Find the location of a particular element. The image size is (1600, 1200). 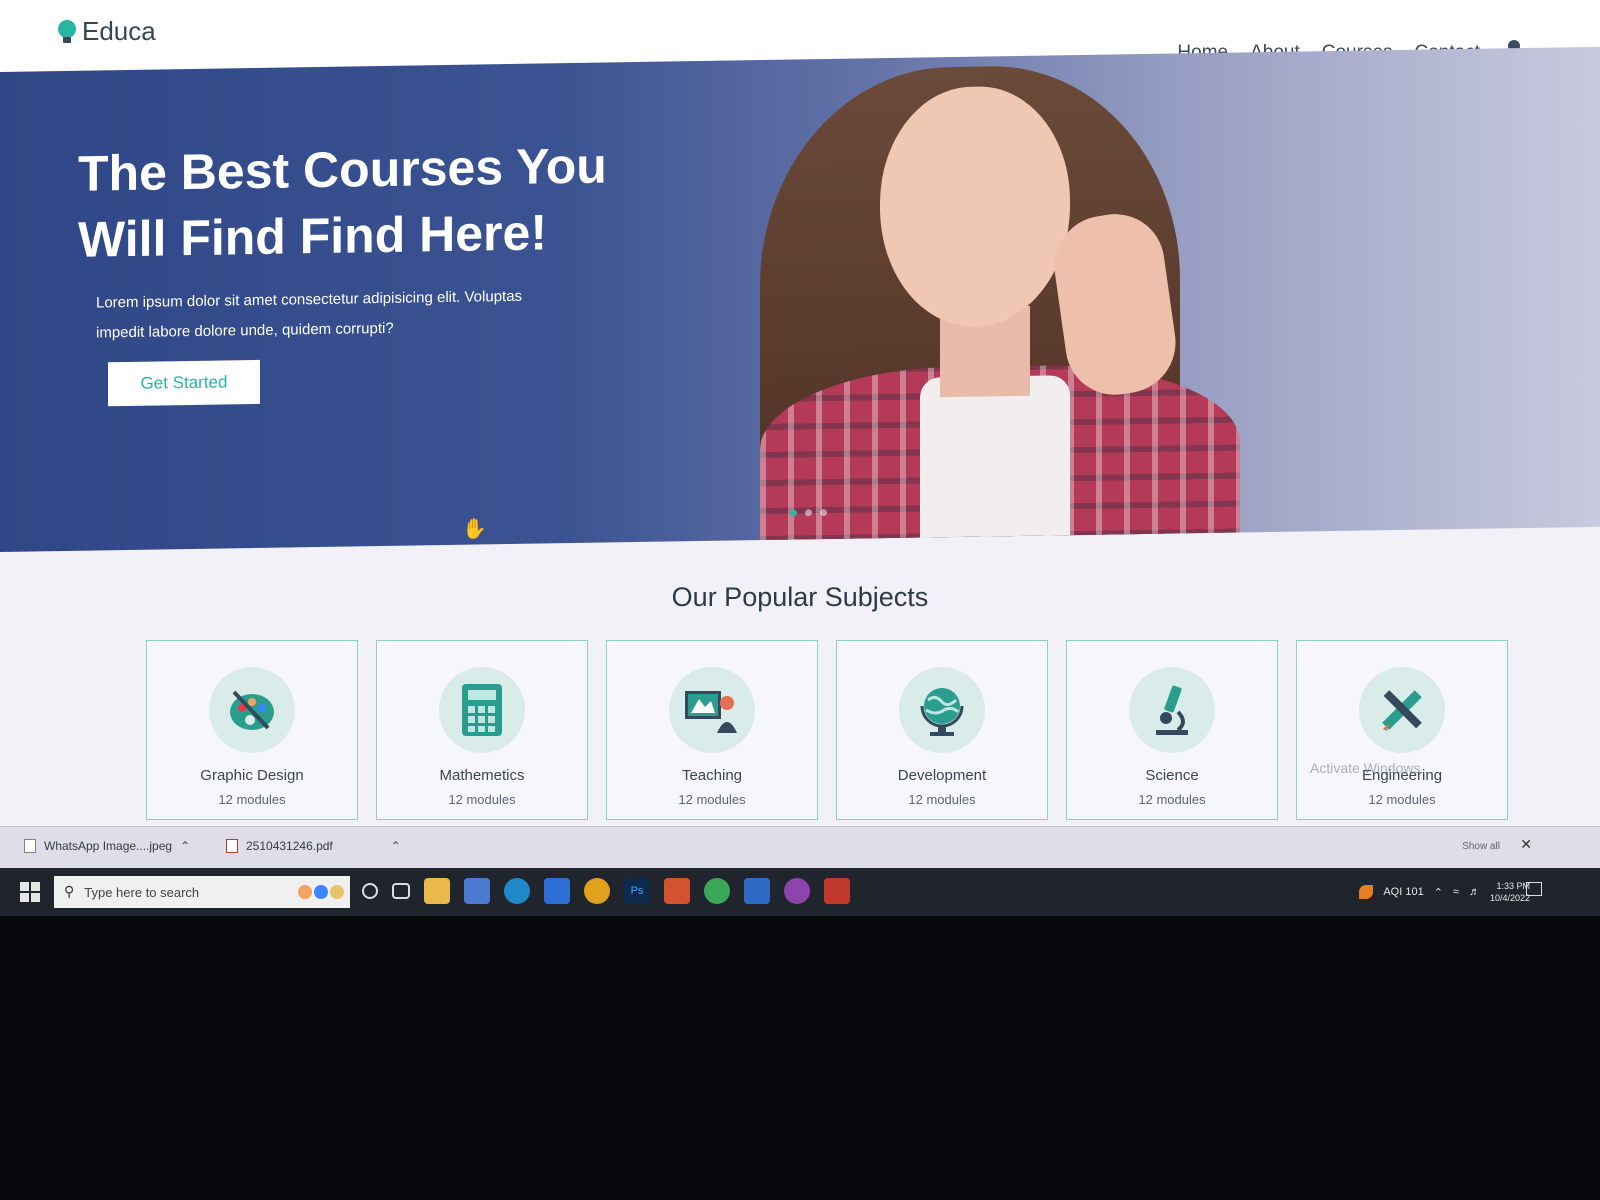

image-file-icon is located at coordinates (30, 846).